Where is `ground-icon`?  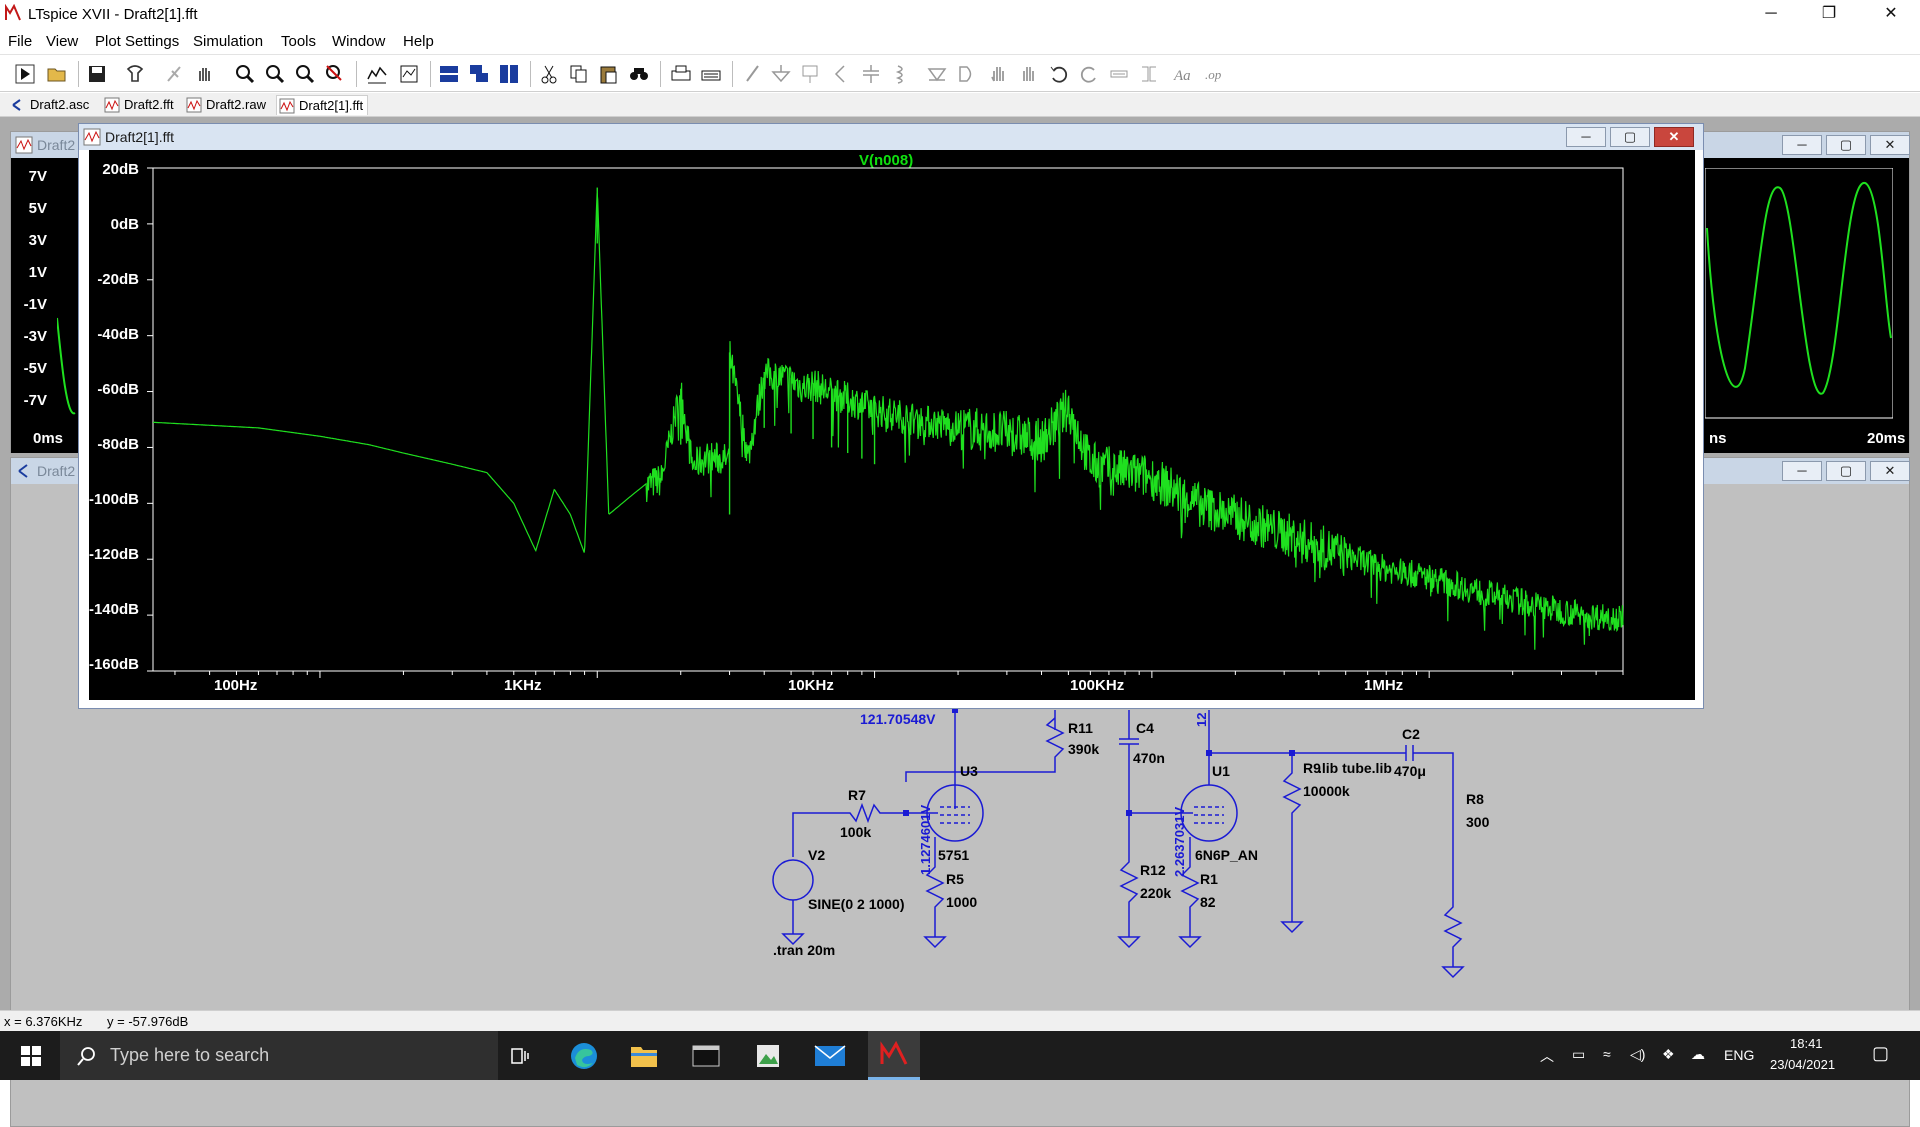 ground-icon is located at coordinates (781, 74).